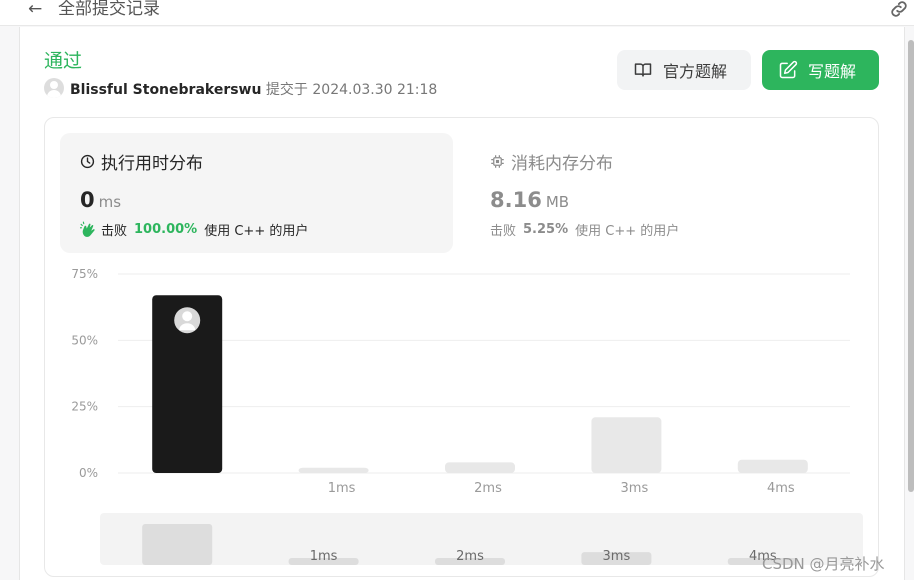  Describe the element at coordinates (110, 202) in the screenshot. I see `runtime-unit: ms` at that location.